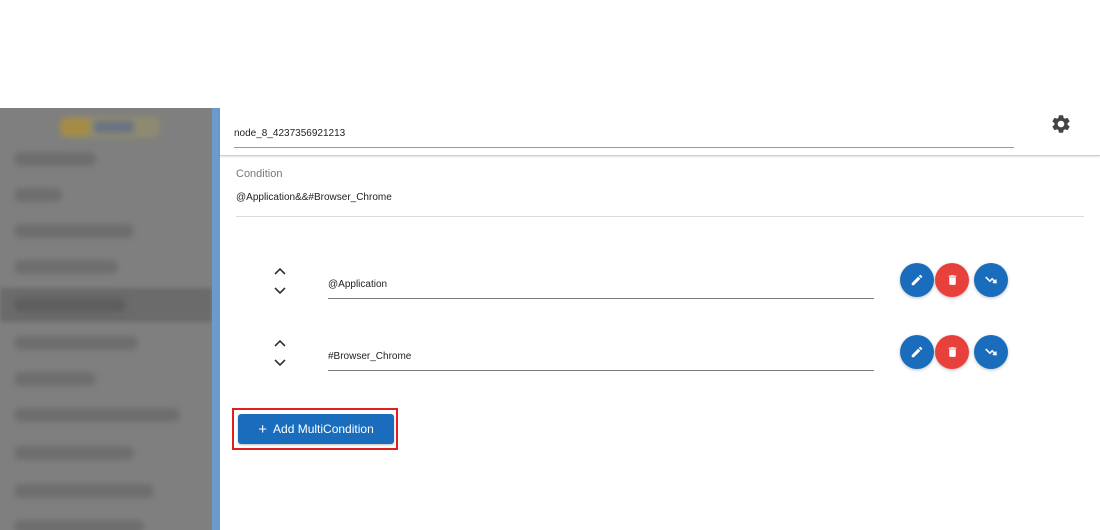 This screenshot has width=1100, height=530. What do you see at coordinates (624, 131) in the screenshot?
I see `node-name-input` at bounding box center [624, 131].